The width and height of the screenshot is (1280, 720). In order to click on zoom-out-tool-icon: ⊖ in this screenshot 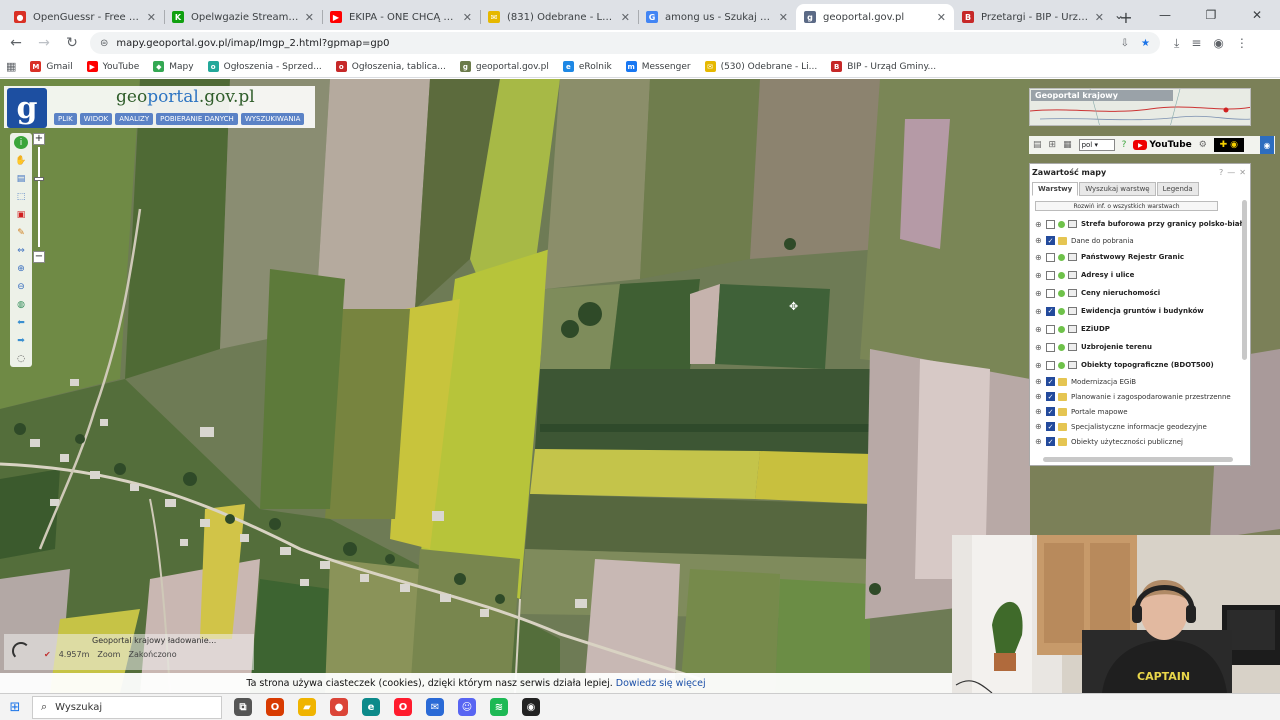, I will do `click(21, 286)`.